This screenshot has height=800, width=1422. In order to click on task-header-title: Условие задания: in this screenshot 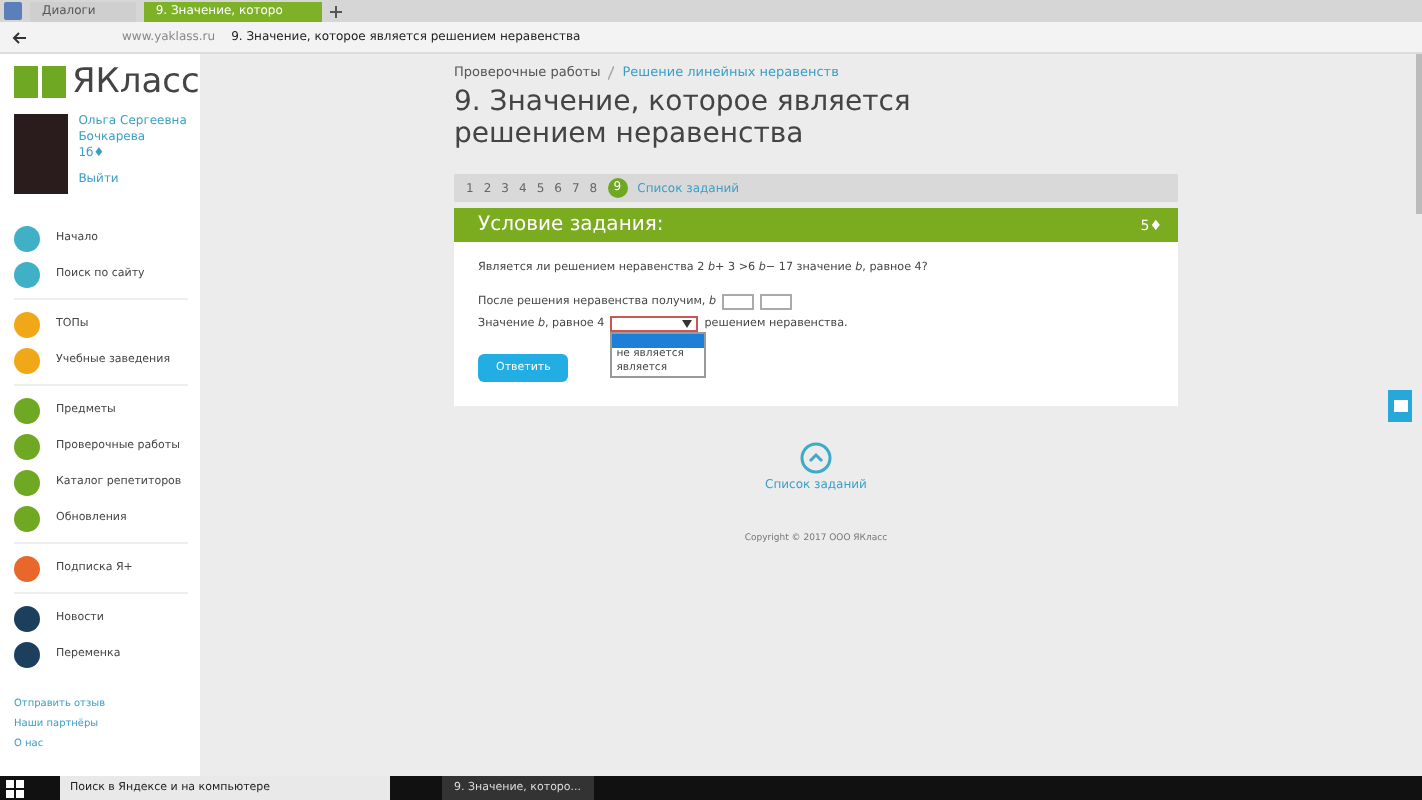, I will do `click(571, 225)`.